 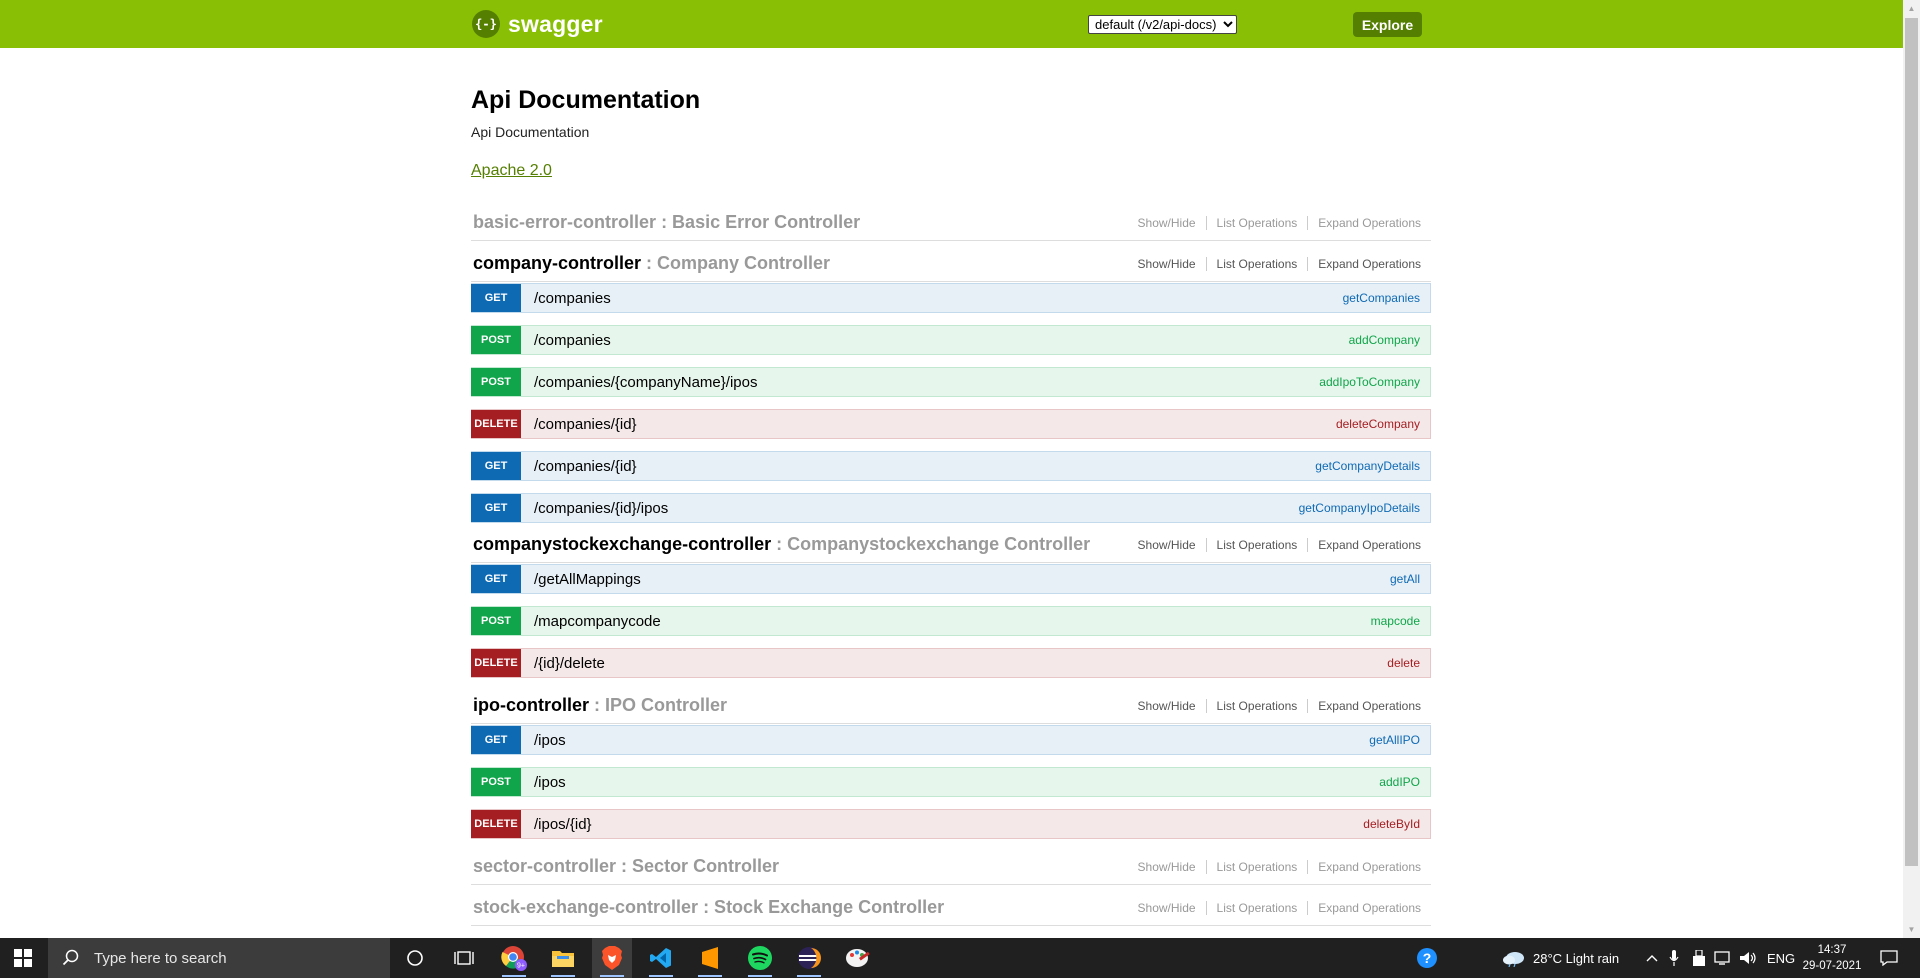 What do you see at coordinates (531, 705) in the screenshot?
I see `resource-name: ipo-controller` at bounding box center [531, 705].